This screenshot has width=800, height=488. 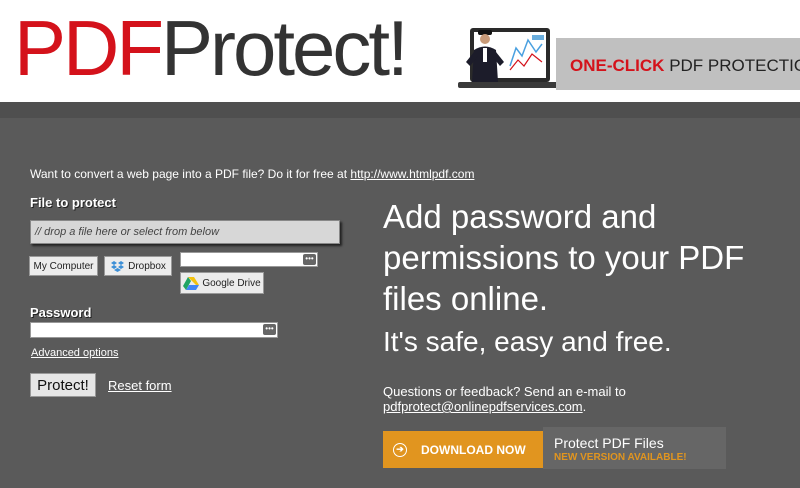 I want to click on my-computer-label: My Computer, so click(x=63, y=266).